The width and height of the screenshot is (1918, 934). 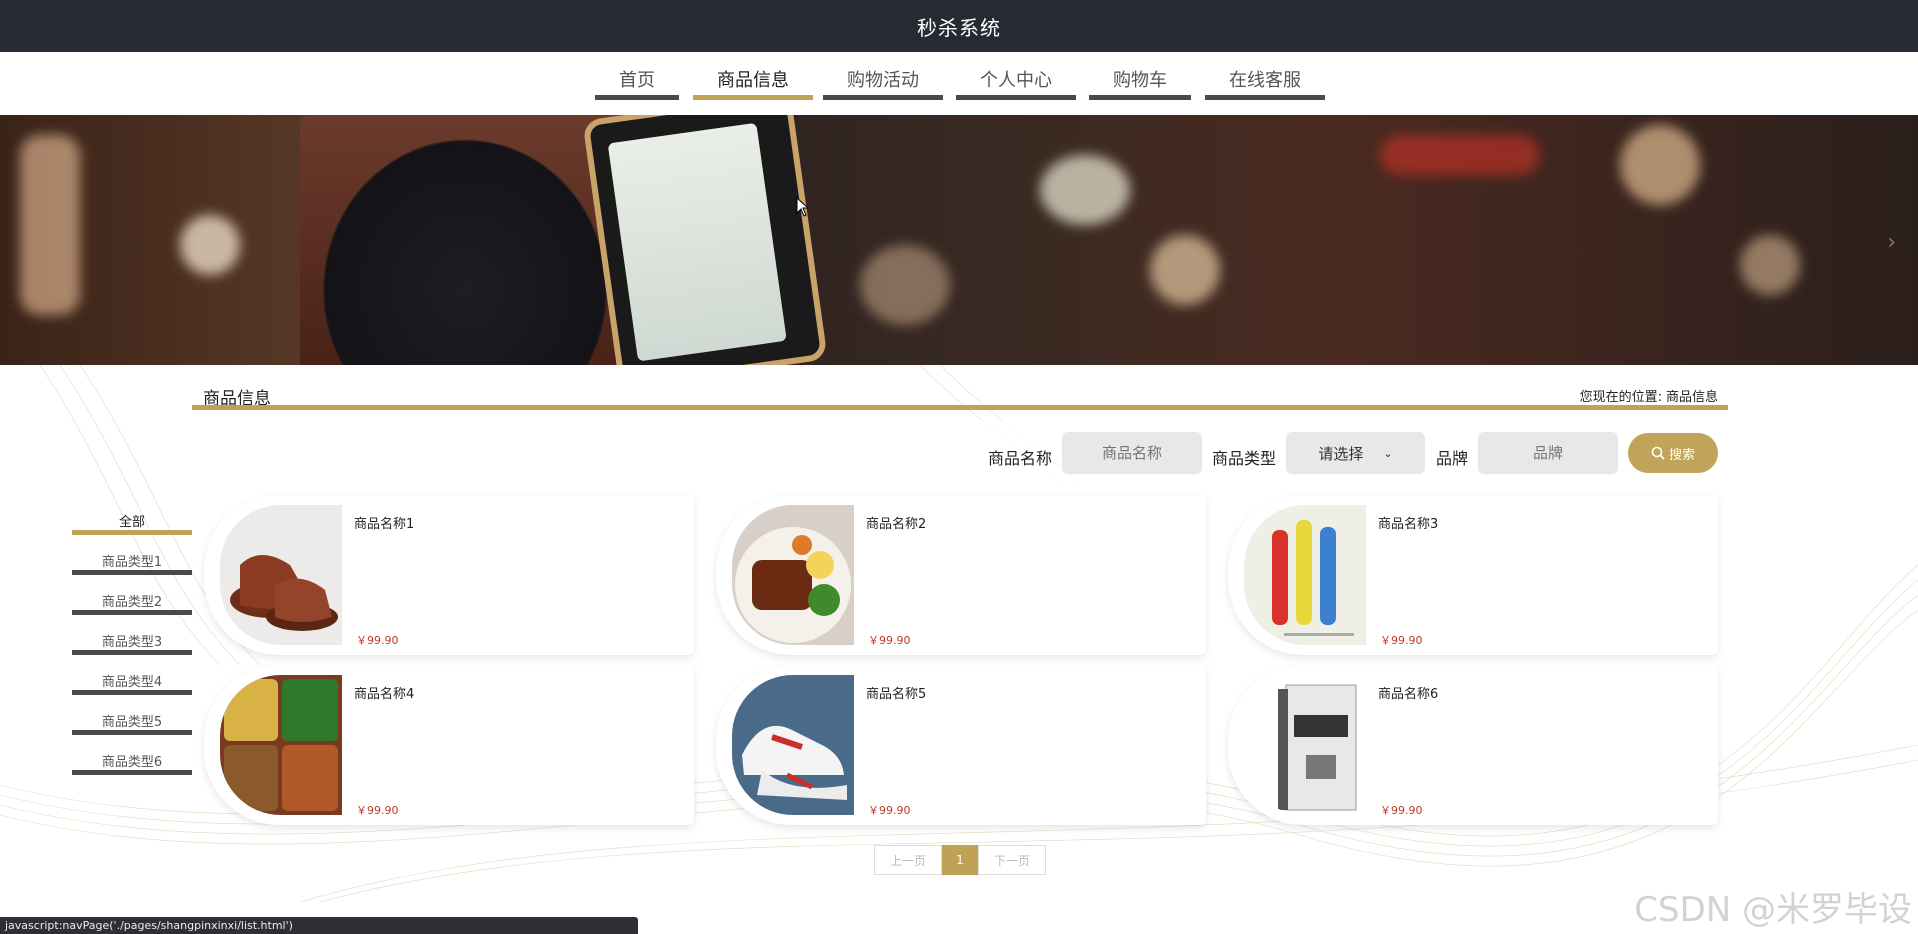 What do you see at coordinates (1658, 453) in the screenshot?
I see `search-icon` at bounding box center [1658, 453].